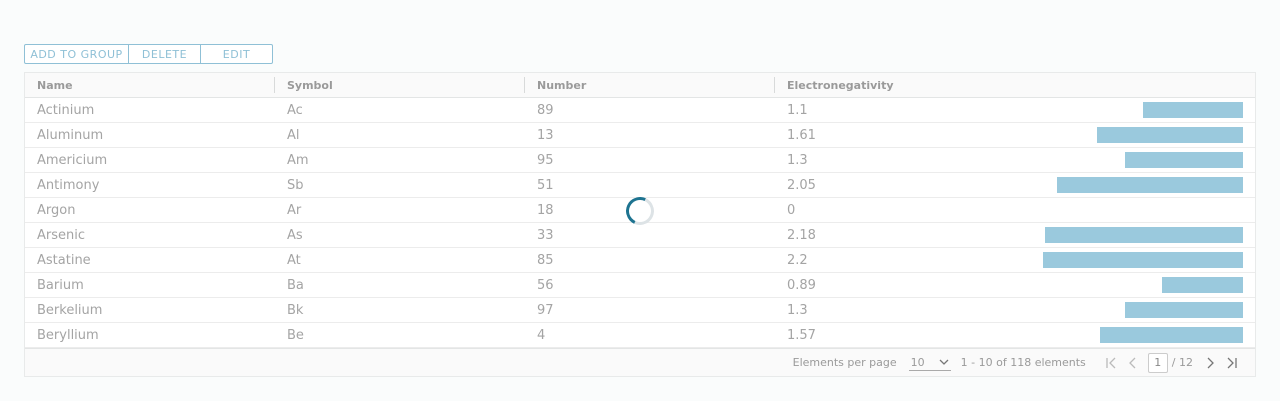  I want to click on table-row: Barium Ba 56 0.89, so click(640, 285).